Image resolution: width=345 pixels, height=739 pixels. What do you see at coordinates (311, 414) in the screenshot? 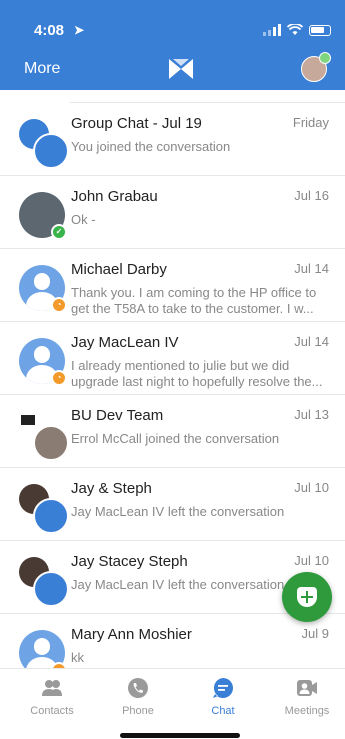
I see `chat-date: Jul 13` at bounding box center [311, 414].